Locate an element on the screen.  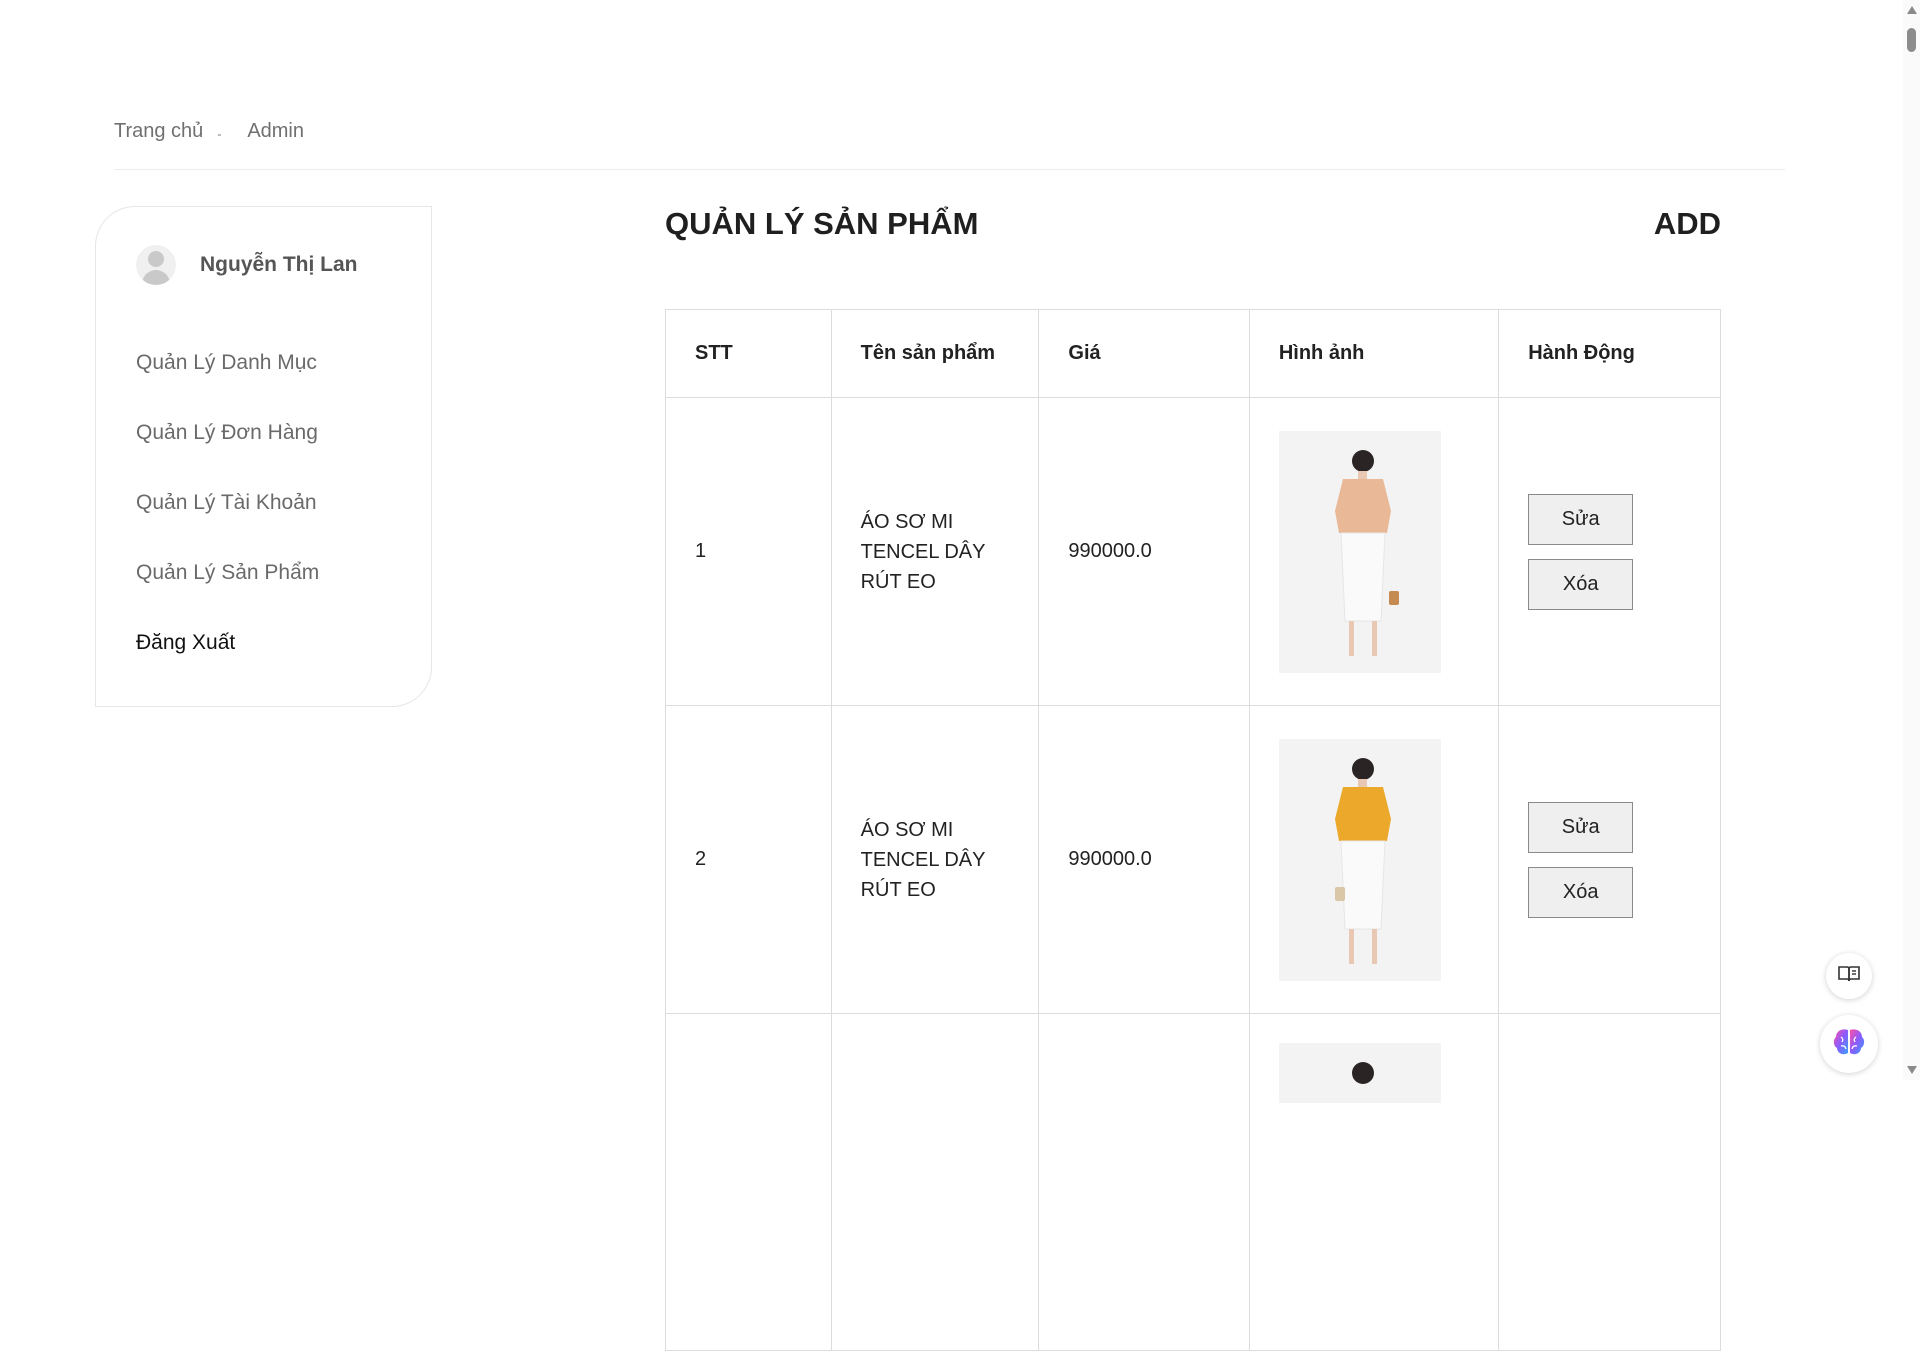
user-name: Nguyễn Thị Lan is located at coordinates (279, 264).